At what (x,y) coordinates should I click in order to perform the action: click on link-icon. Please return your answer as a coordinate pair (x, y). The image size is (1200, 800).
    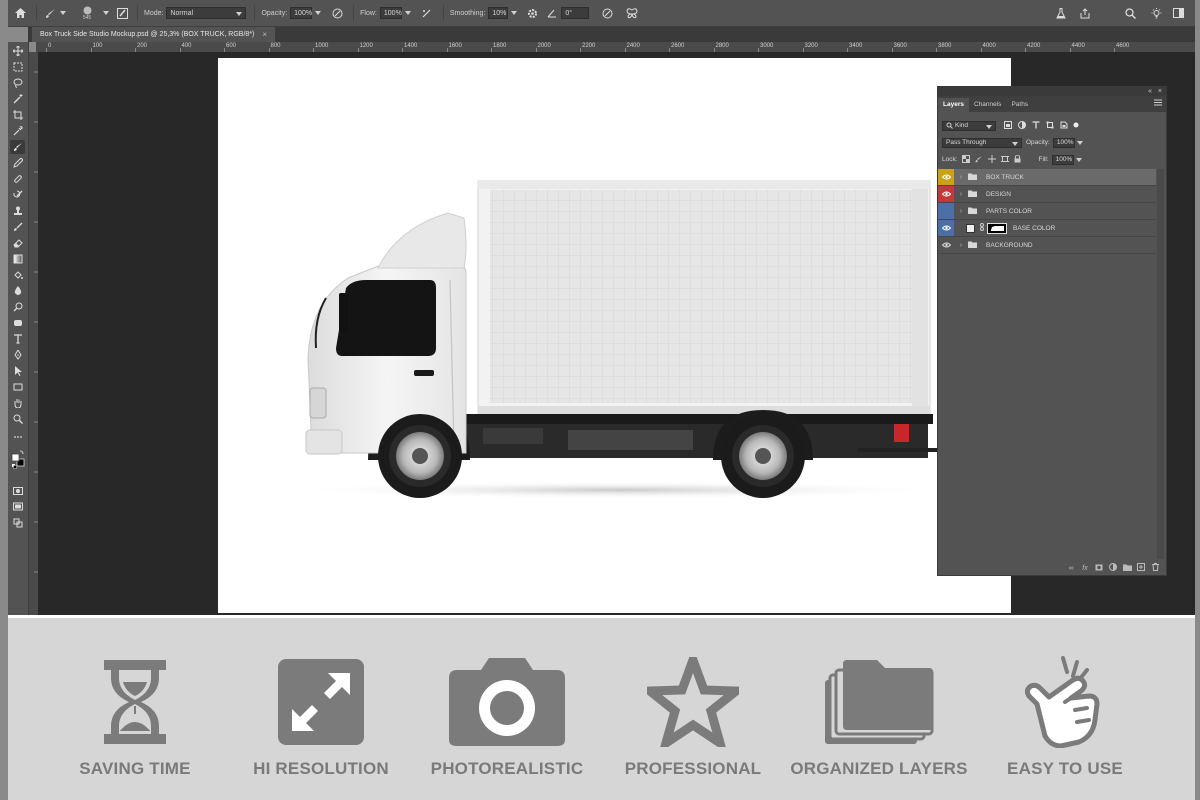
    Looking at the image, I should click on (982, 228).